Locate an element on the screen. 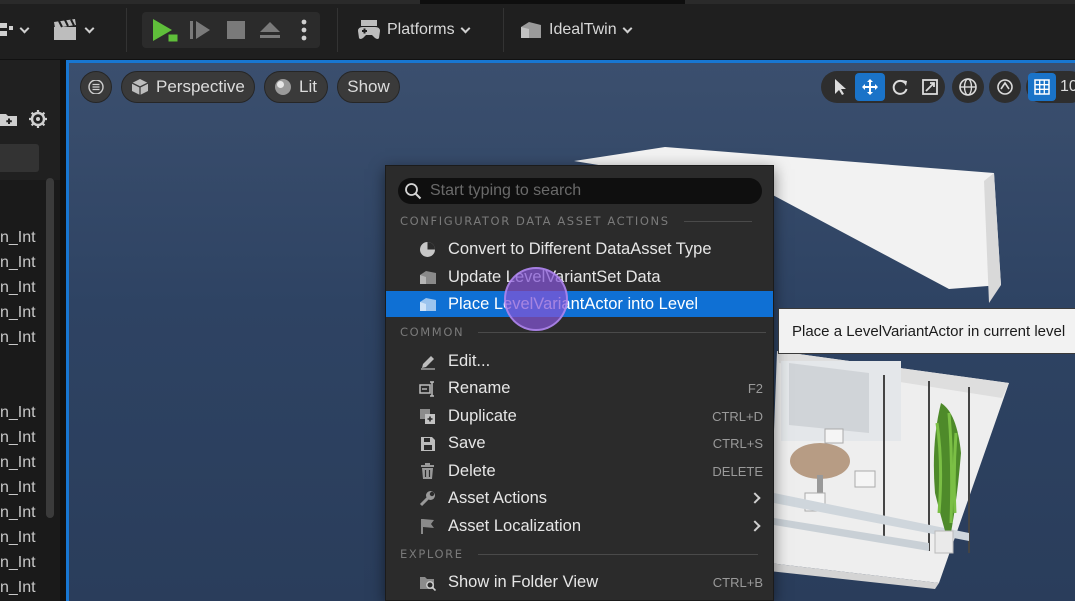  project-button: IdealTwin is located at coordinates (576, 30).